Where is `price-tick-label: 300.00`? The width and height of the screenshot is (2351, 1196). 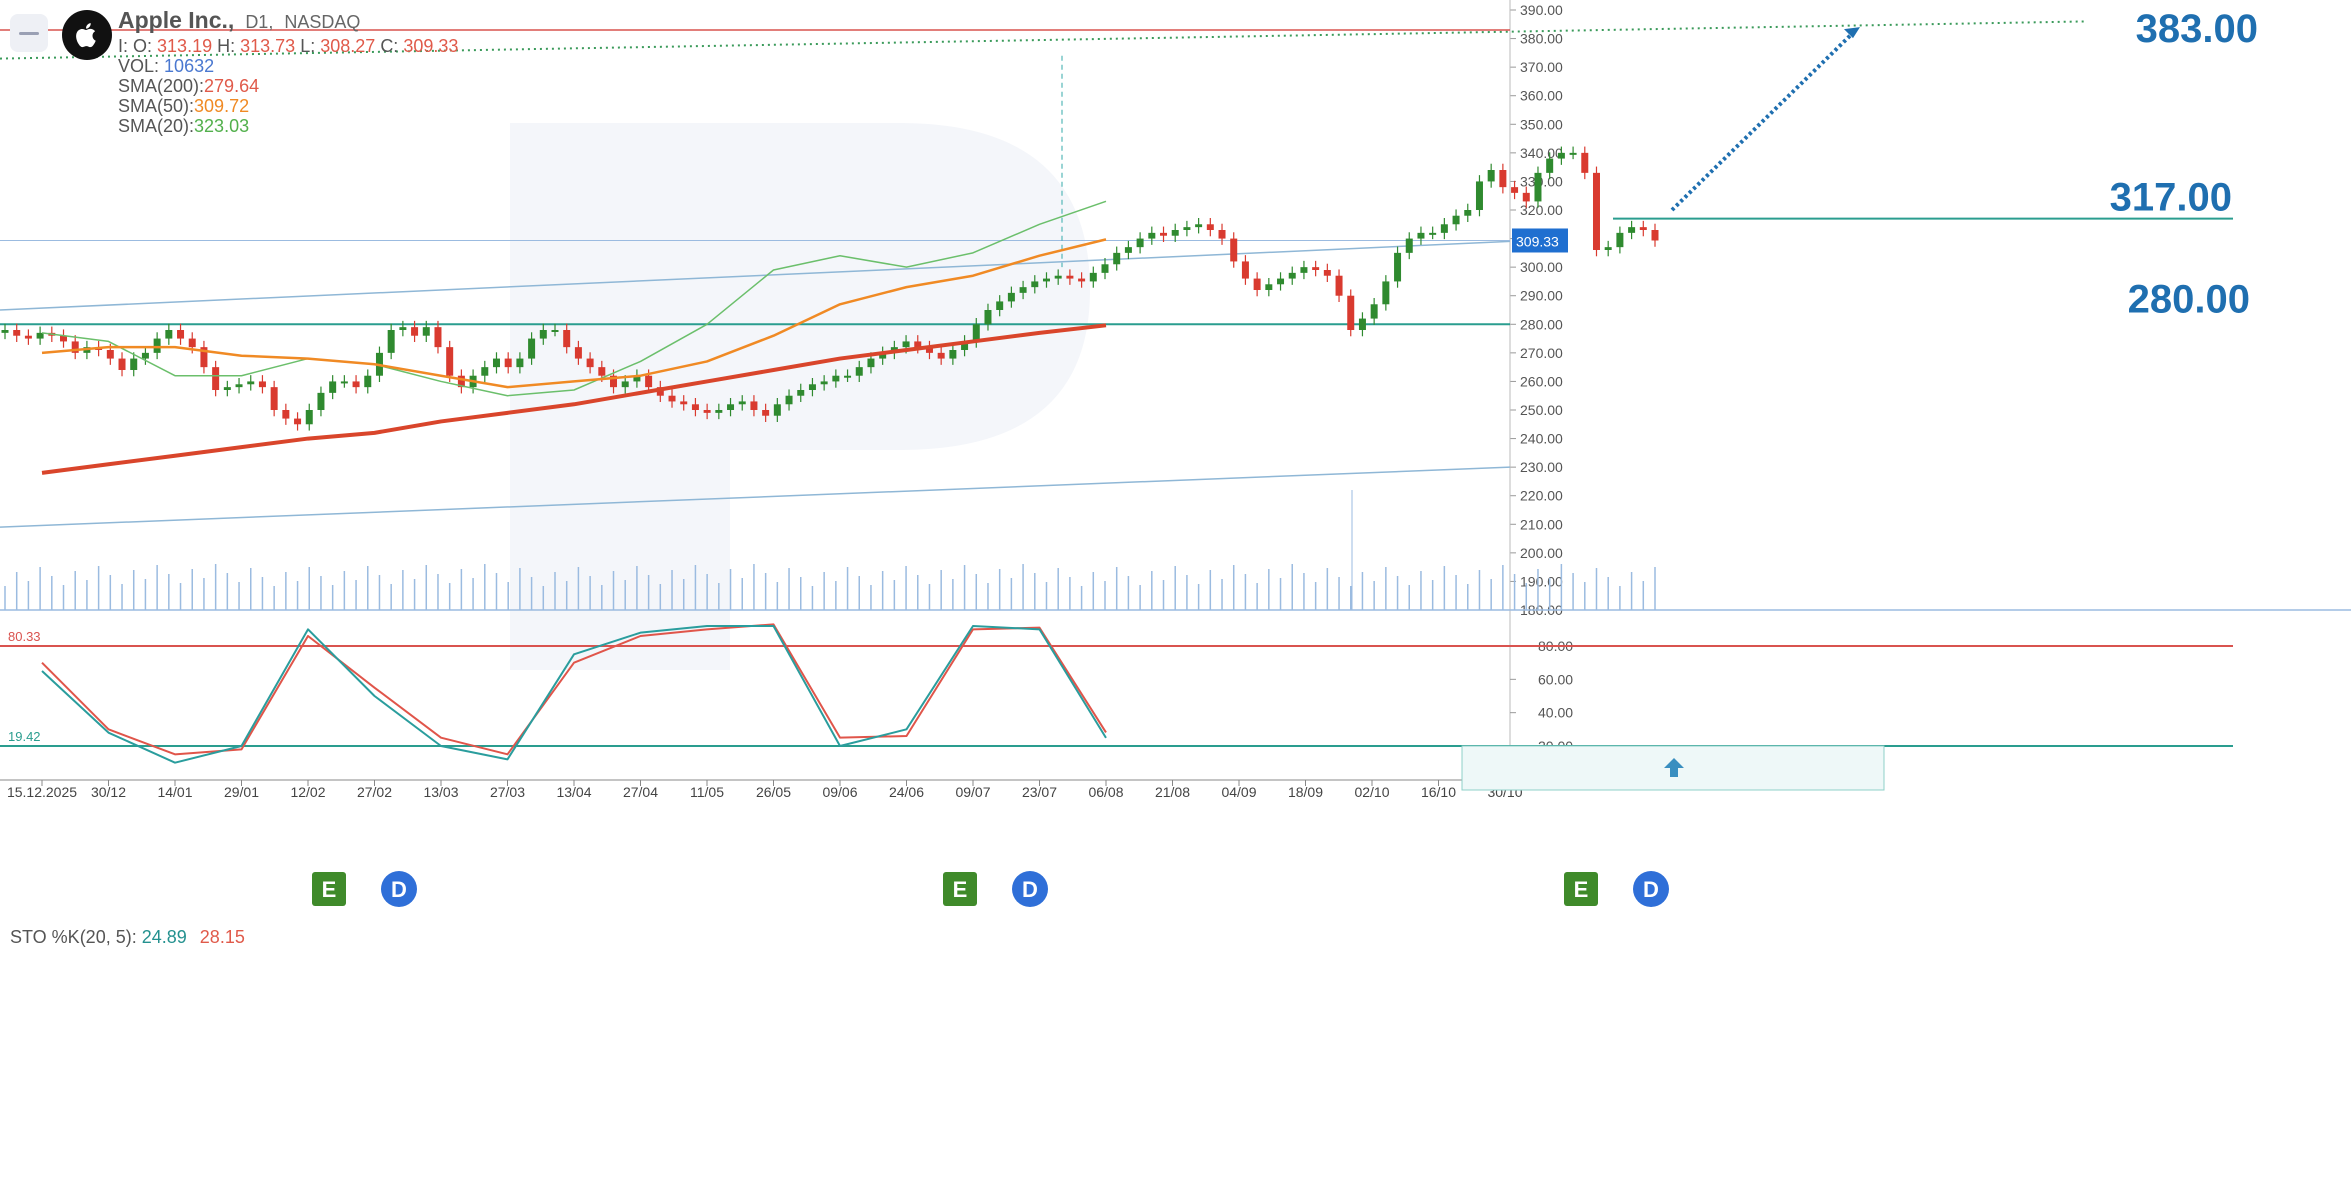
price-tick-label: 300.00 is located at coordinates (1541, 267).